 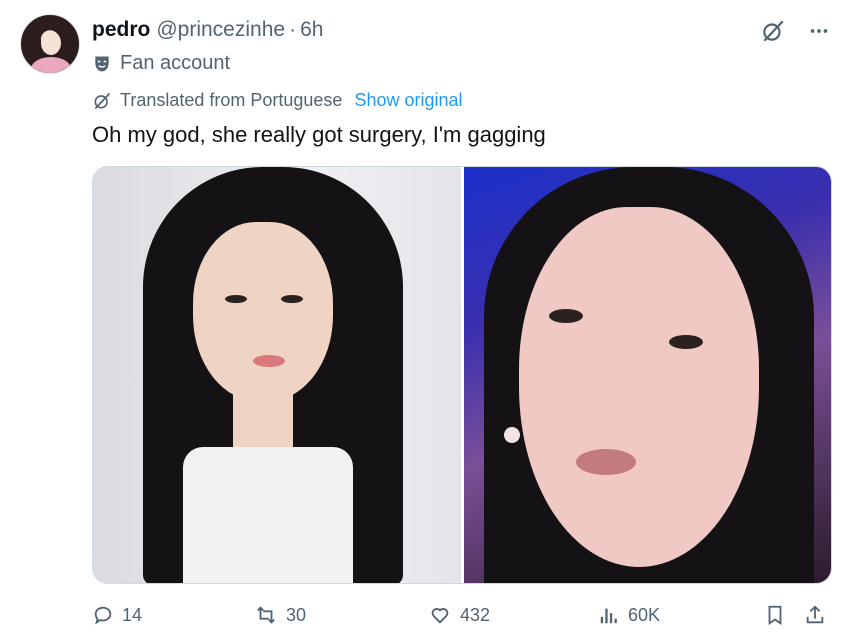 I want to click on reply-button: 14, so click(x=117, y=615).